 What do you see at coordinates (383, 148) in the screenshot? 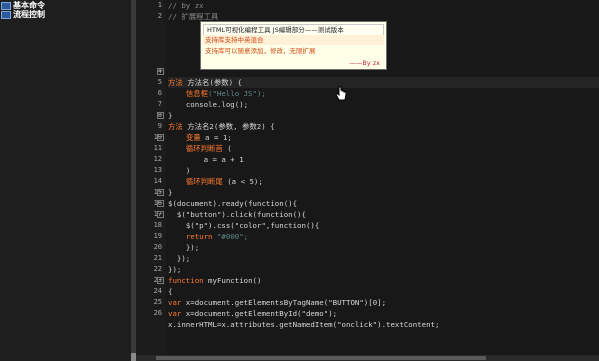
I see `code-line: 循环判断首 (` at bounding box center [383, 148].